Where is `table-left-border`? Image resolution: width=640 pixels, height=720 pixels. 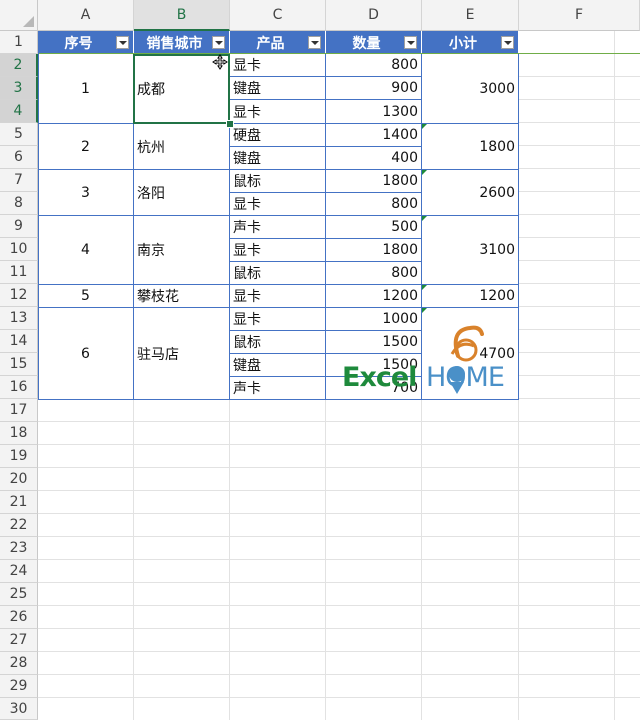 table-left-border is located at coordinates (38, 215).